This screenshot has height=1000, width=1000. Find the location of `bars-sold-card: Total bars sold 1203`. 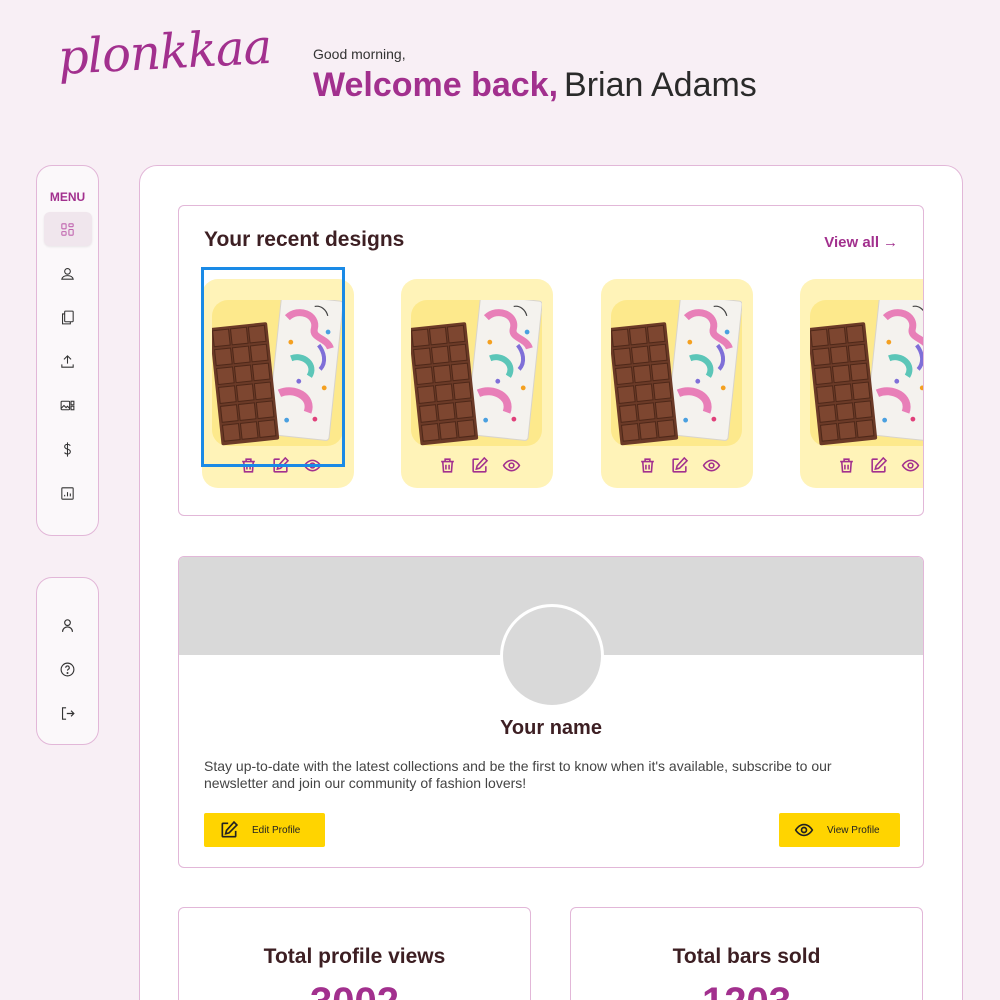

bars-sold-card: Total bars sold 1203 is located at coordinates (746, 953).